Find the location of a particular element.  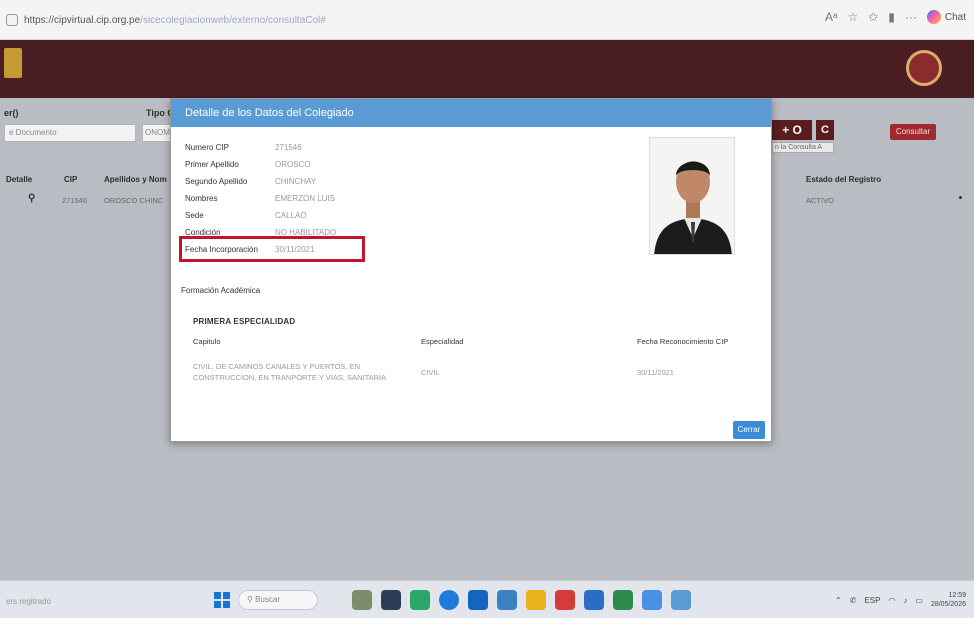

teams-icon is located at coordinates (420, 600).